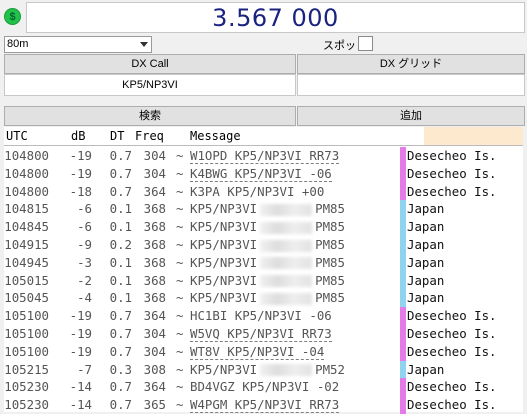 This screenshot has height=414, width=527. I want to click on table-row: 105015 -2 0.1 368 ~ KP5/NP3VI PM85 Japan, so click(263, 280).